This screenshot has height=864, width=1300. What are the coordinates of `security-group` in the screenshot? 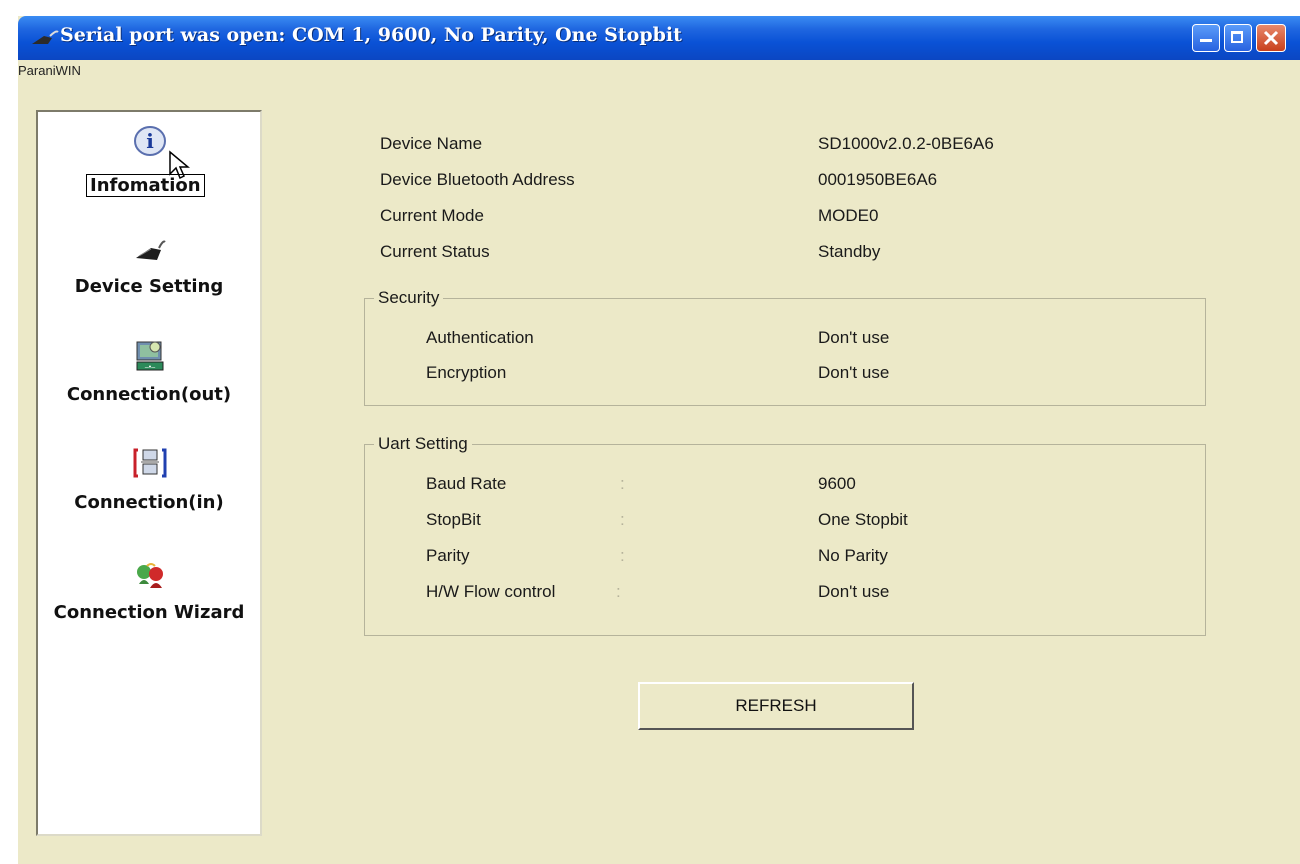 It's located at (785, 352).